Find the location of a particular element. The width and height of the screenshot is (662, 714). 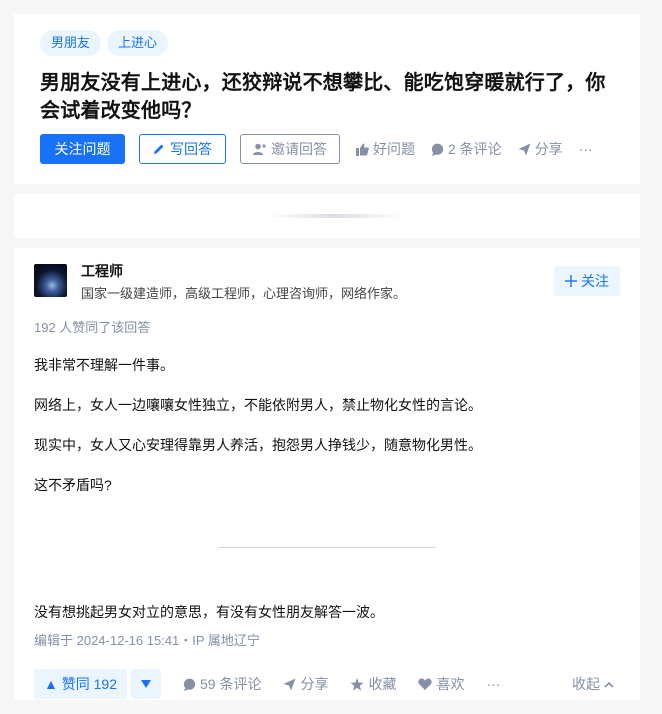

question-actions: 关注问题 写回答 邀请回答 好问题 2 条评论 分享 ··· is located at coordinates (330, 149).